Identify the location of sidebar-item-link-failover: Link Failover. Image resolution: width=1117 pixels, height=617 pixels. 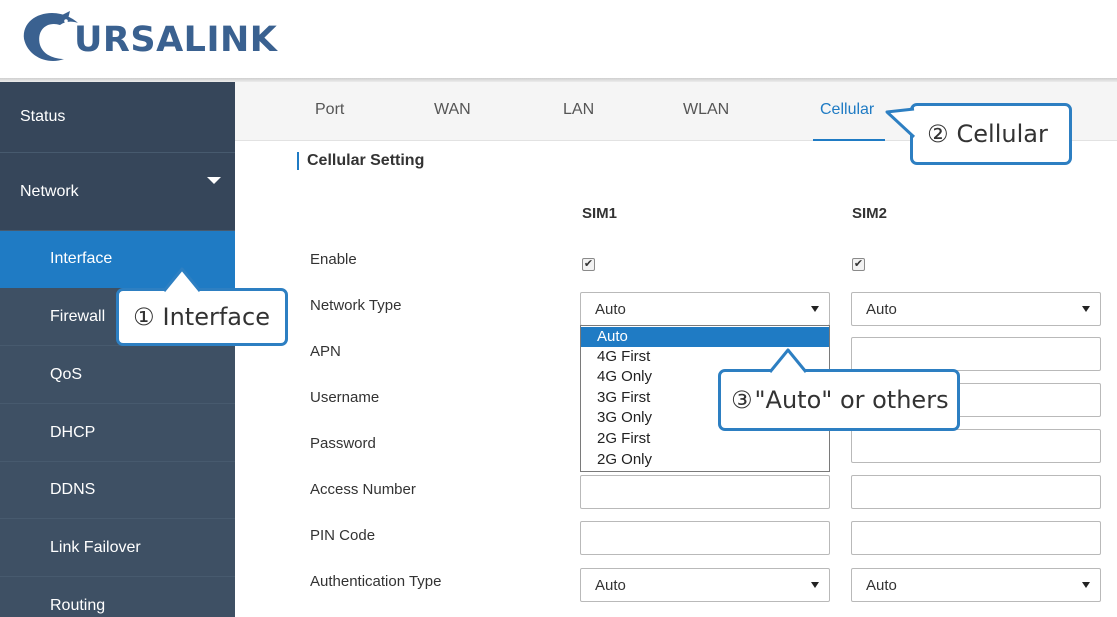
(117, 548).